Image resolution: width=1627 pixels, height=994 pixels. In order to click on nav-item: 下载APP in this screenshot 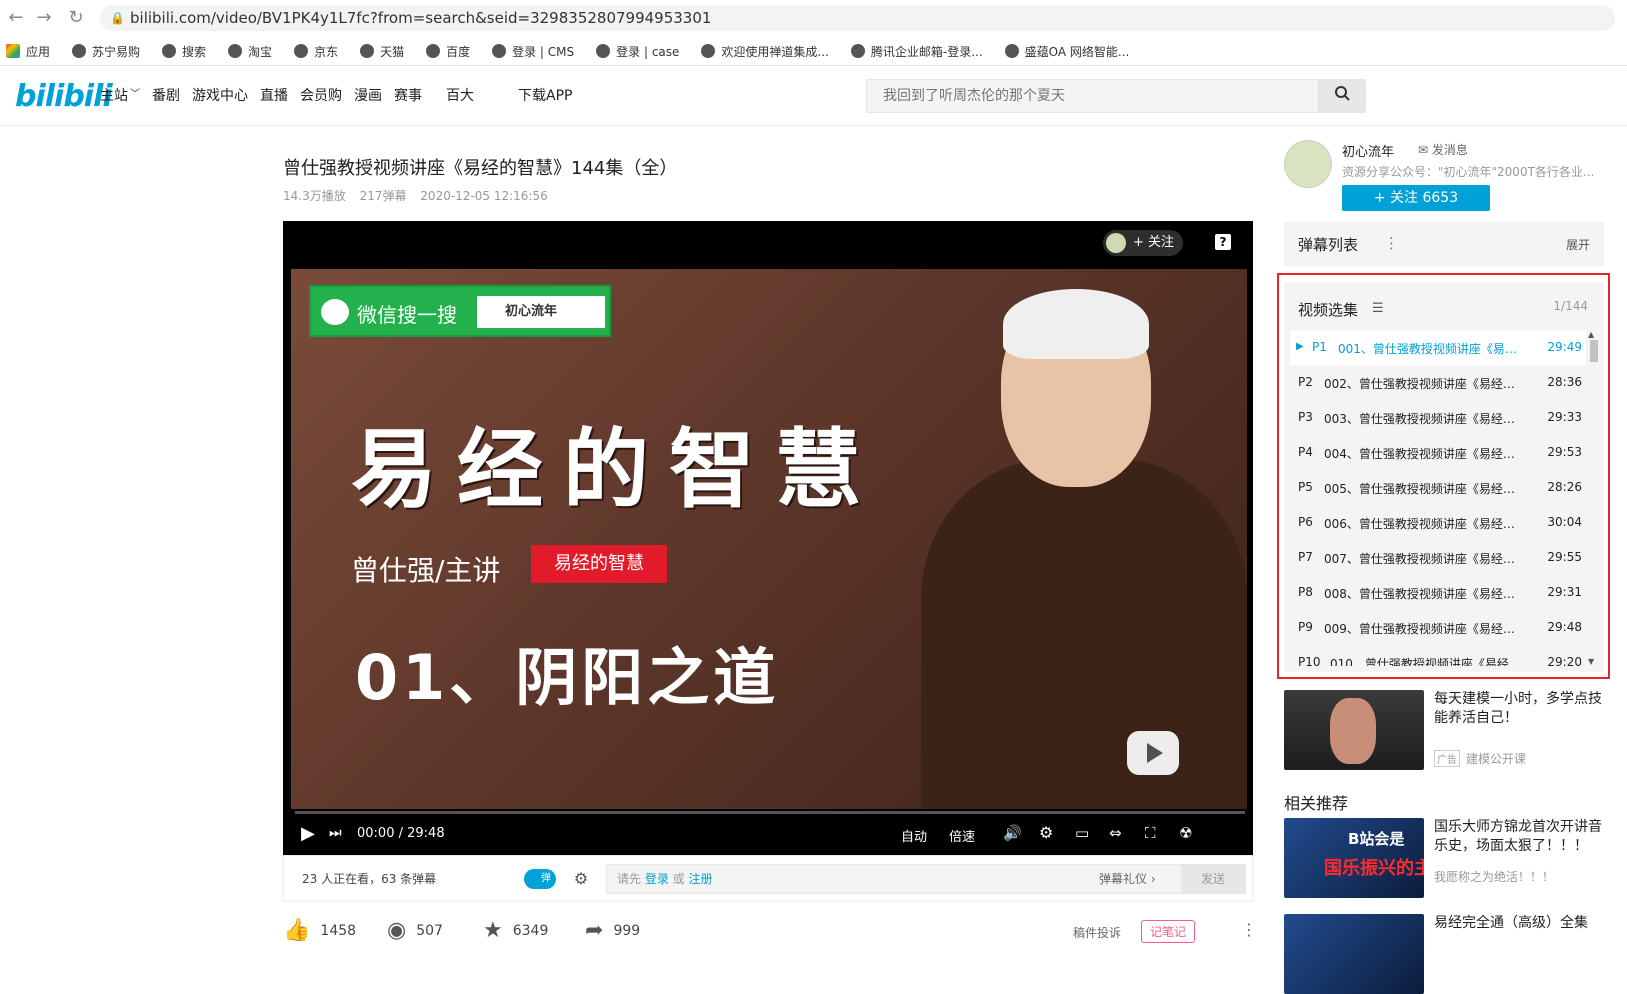, I will do `click(536, 95)`.